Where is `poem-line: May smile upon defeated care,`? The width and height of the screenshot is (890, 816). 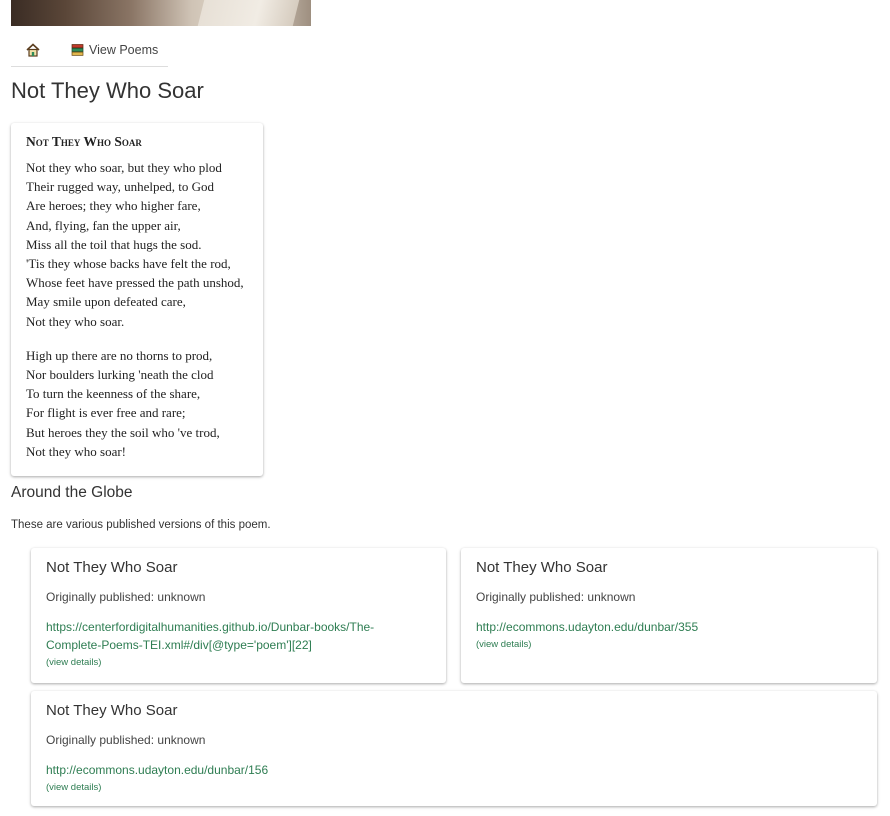
poem-line: May smile upon defeated care, is located at coordinates (106, 302).